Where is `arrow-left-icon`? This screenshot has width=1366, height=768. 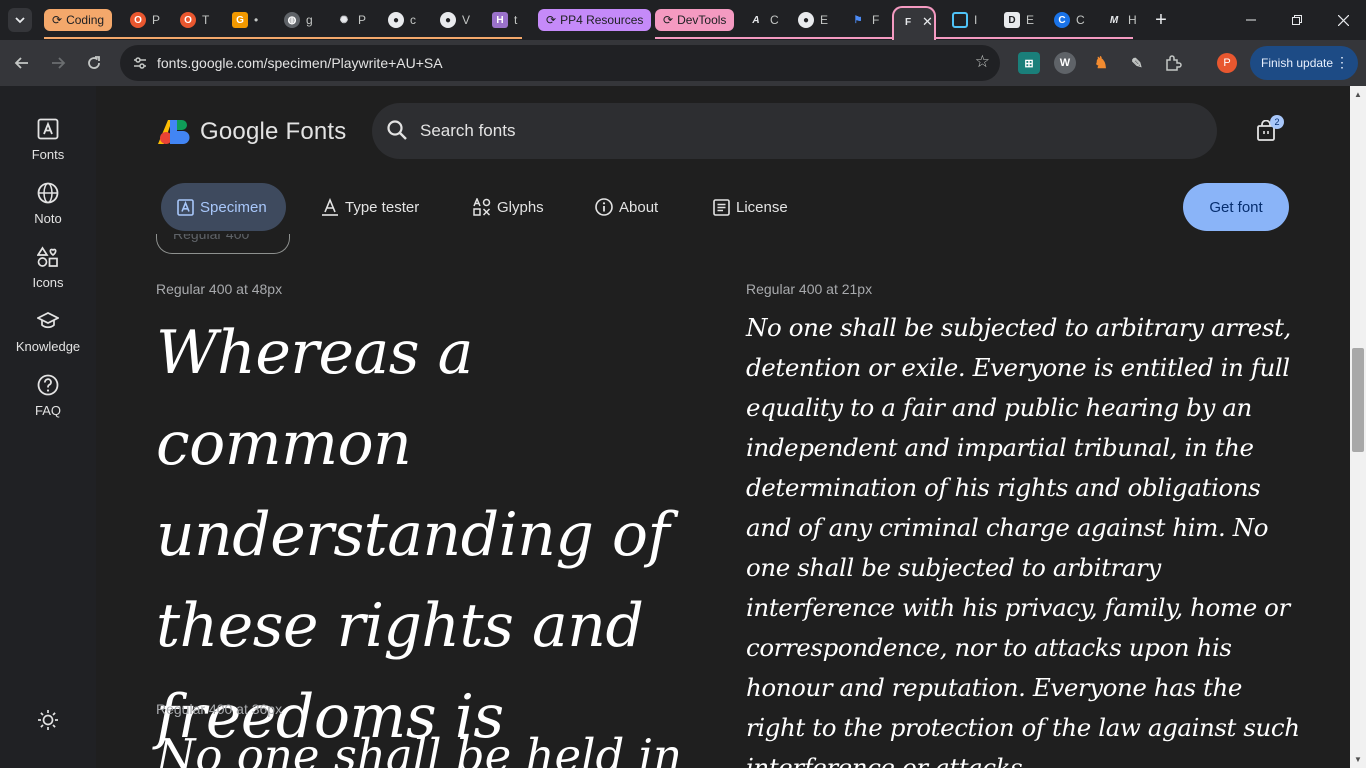 arrow-left-icon is located at coordinates (21, 63).